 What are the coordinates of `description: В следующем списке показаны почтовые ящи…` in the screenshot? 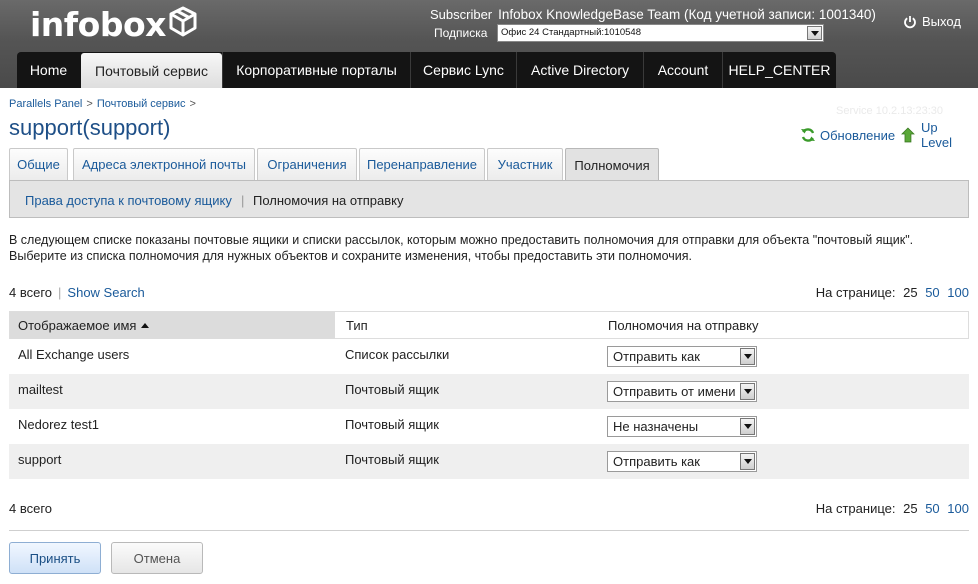 It's located at (490, 248).